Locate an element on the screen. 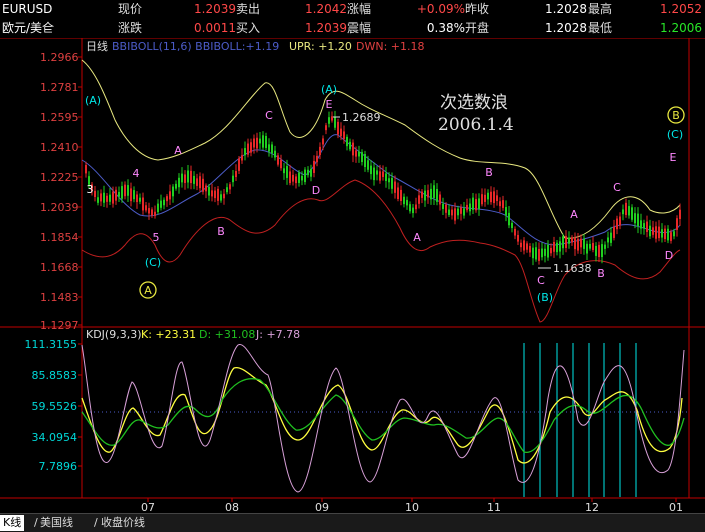 Image resolution: width=705 pixels, height=532 pixels. main-y-tick: 1.1854 is located at coordinates (59, 237).